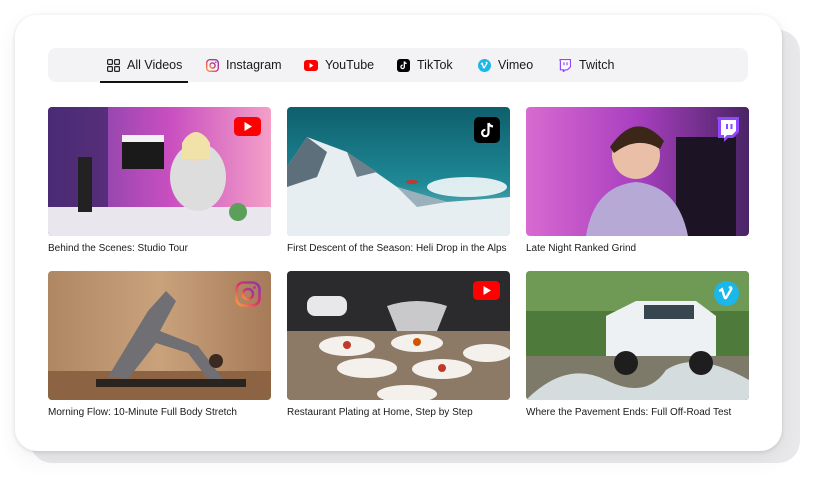 This screenshot has width=815, height=479. What do you see at coordinates (637, 248) in the screenshot?
I see `video-title: Late Night Ranked Grind` at bounding box center [637, 248].